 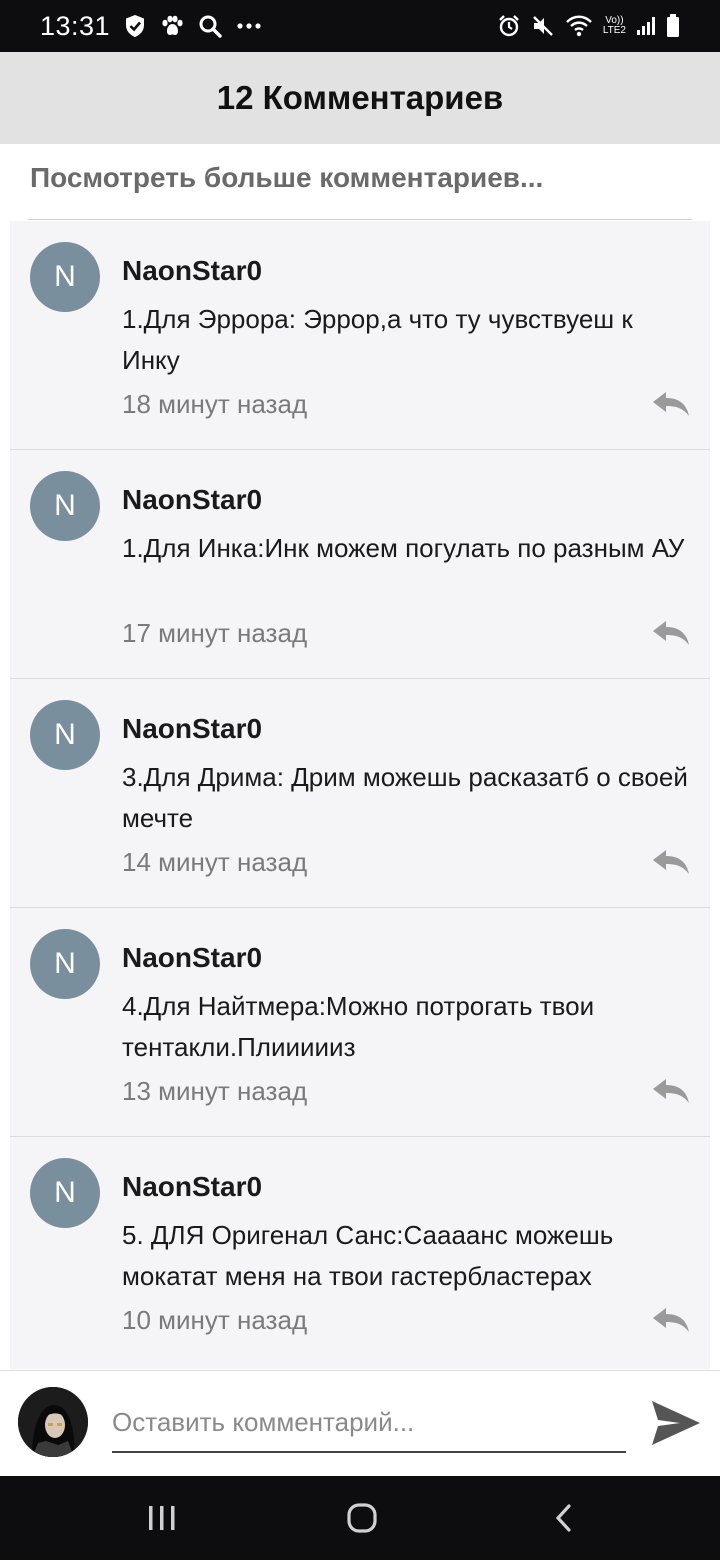 I want to click on lte-label: Vo)) LTE2, so click(x=614, y=26).